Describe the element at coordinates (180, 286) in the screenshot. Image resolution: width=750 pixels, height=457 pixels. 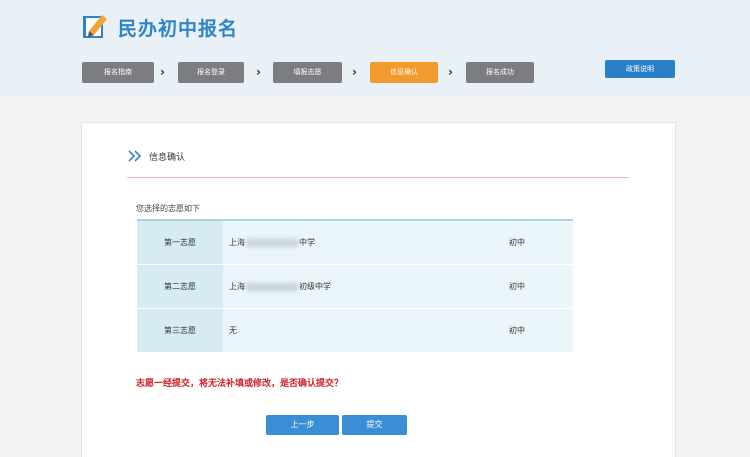
I see `volunteer-rank: 第二志愿` at that location.